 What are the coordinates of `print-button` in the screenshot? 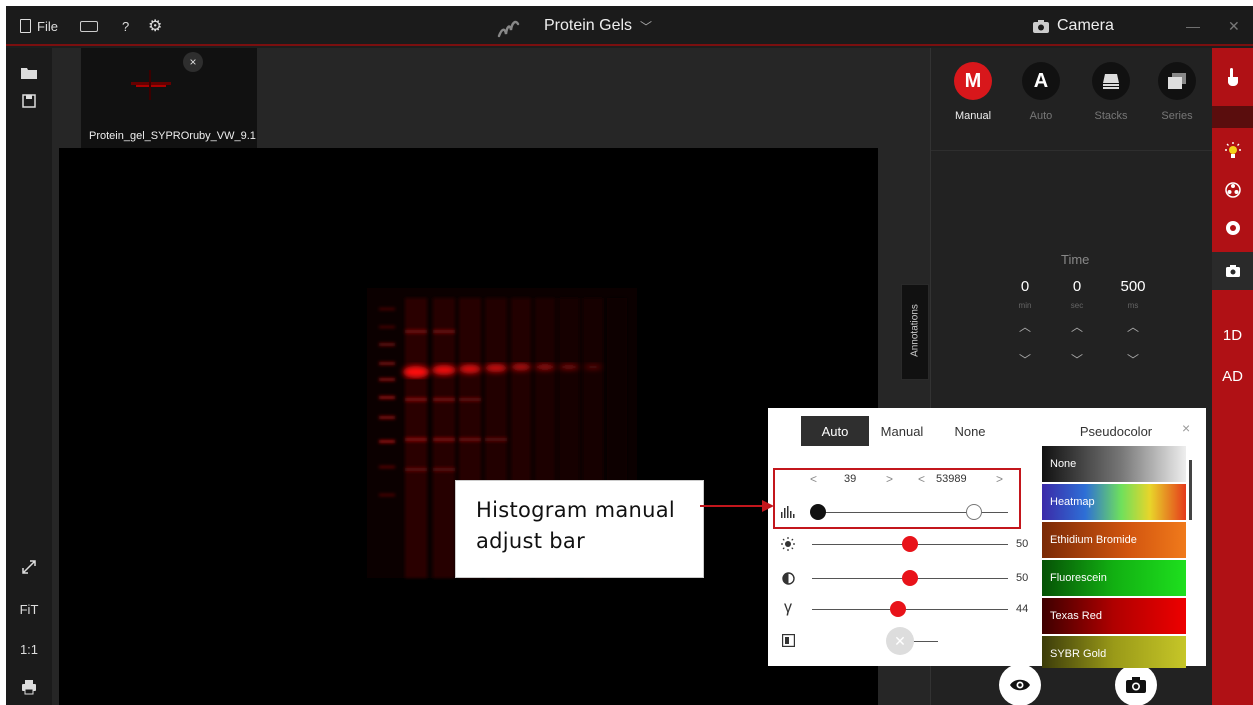 It's located at (29, 687).